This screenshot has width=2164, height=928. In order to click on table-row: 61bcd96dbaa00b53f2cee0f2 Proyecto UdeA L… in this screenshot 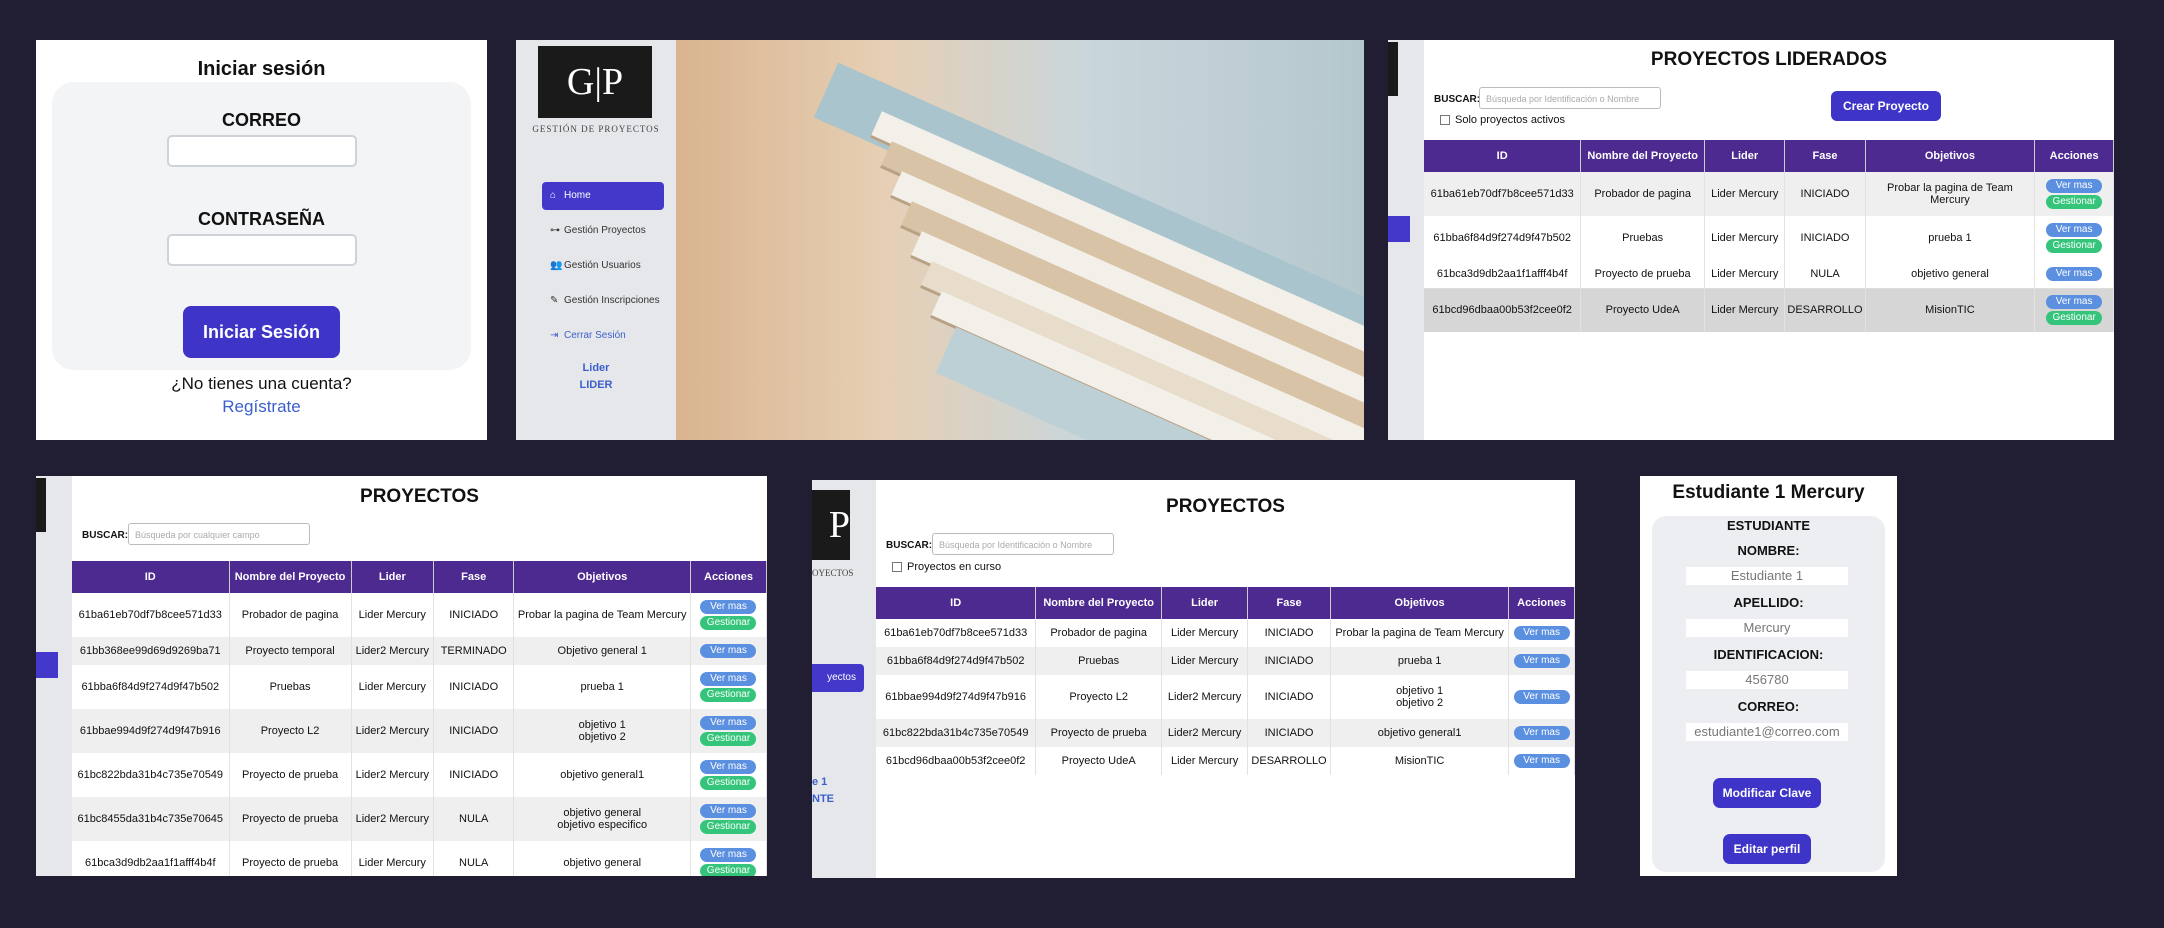, I will do `click(1769, 310)`.